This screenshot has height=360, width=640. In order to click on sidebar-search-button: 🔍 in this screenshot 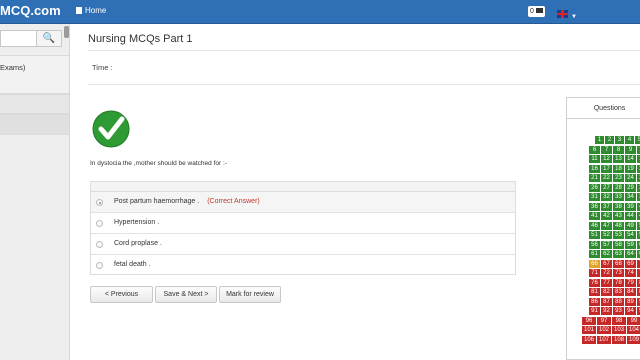, I will do `click(49, 38)`.